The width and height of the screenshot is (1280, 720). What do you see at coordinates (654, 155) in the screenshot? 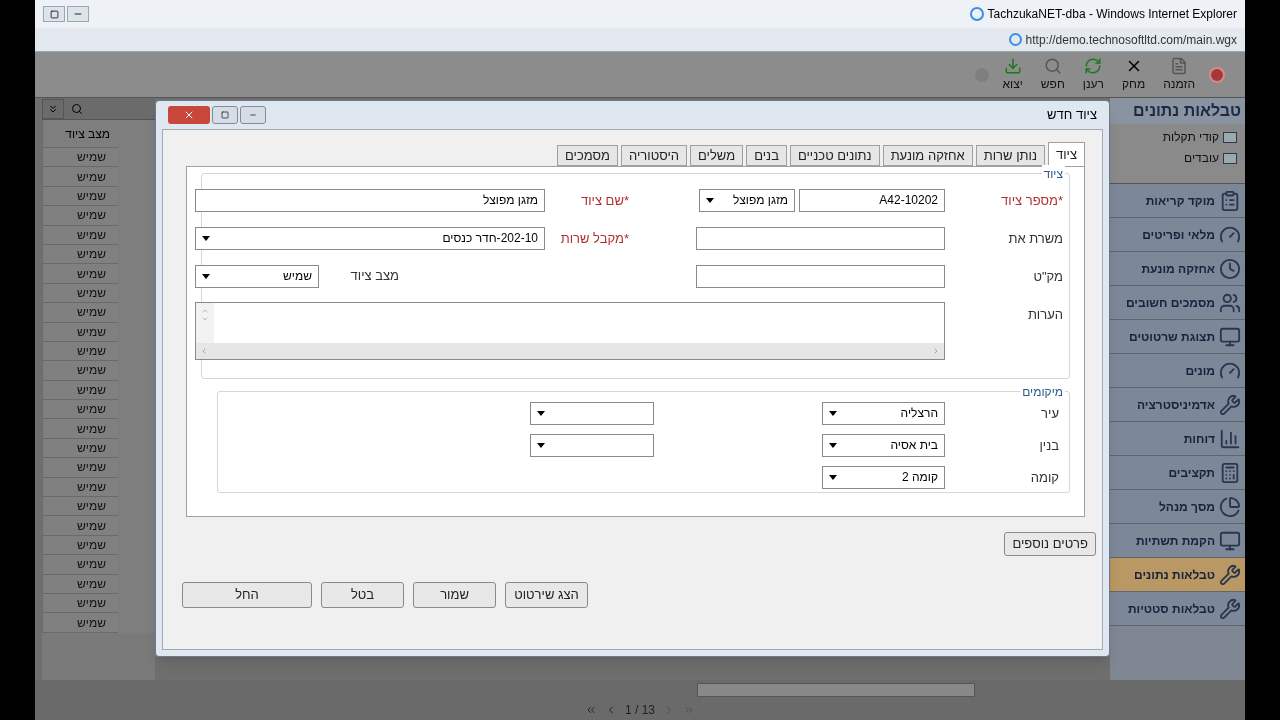
I see `tab: היסטוריה` at bounding box center [654, 155].